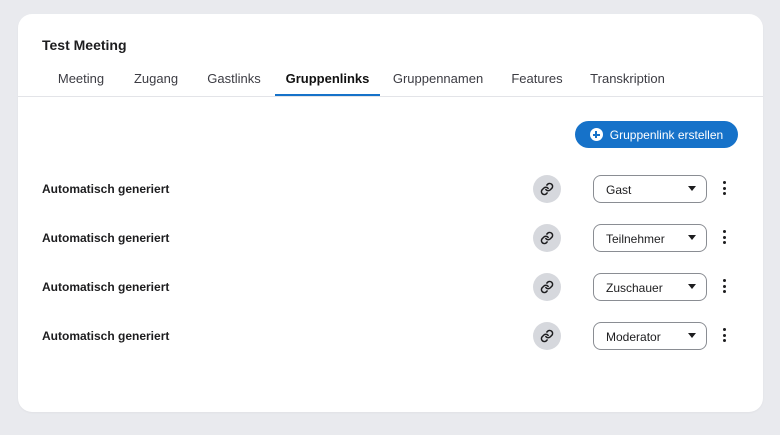 This screenshot has height=435, width=780. What do you see at coordinates (537, 82) in the screenshot?
I see `tab-features: Features` at bounding box center [537, 82].